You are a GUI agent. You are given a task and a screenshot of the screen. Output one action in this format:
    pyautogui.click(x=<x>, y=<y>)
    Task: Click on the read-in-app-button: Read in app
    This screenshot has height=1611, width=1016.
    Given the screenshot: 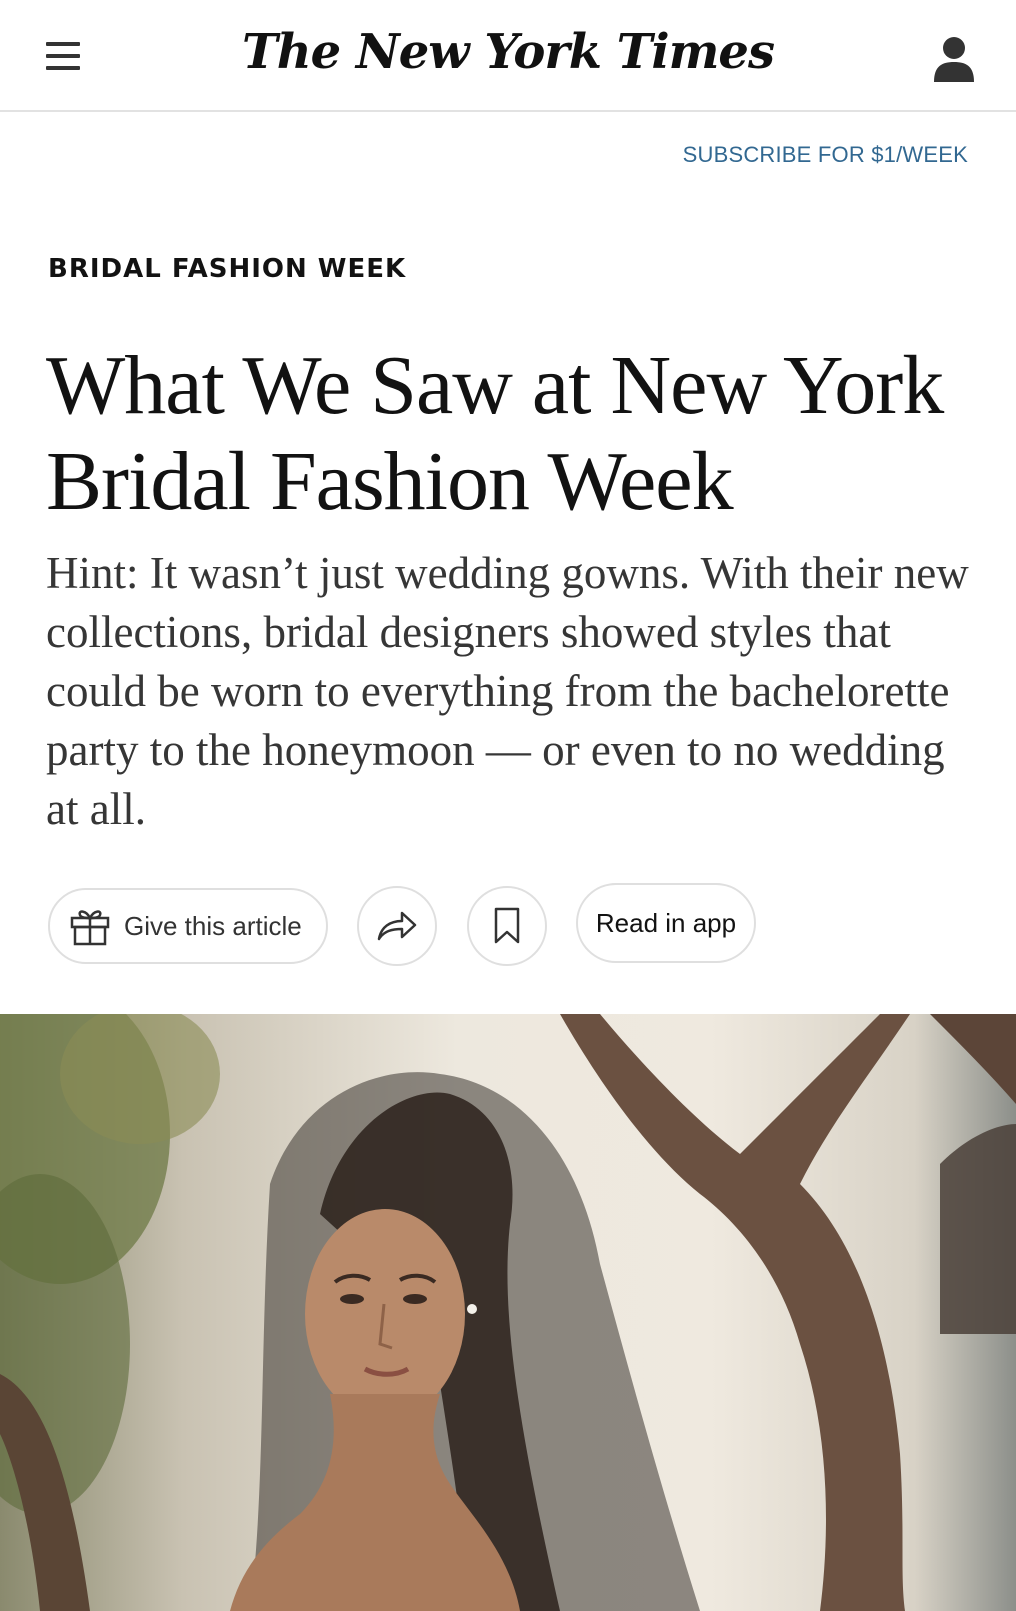 What is the action you would take?
    pyautogui.click(x=666, y=923)
    